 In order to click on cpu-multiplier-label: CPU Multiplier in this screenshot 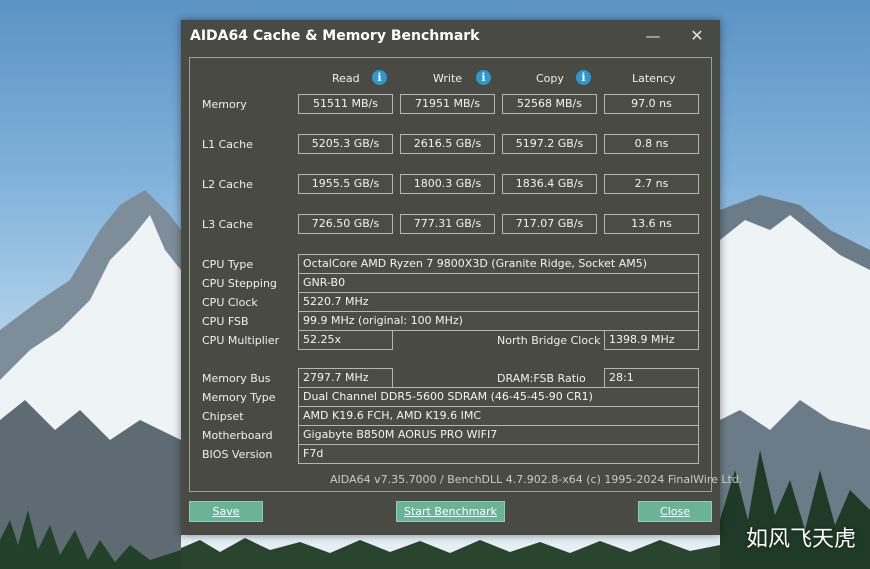, I will do `click(241, 340)`.